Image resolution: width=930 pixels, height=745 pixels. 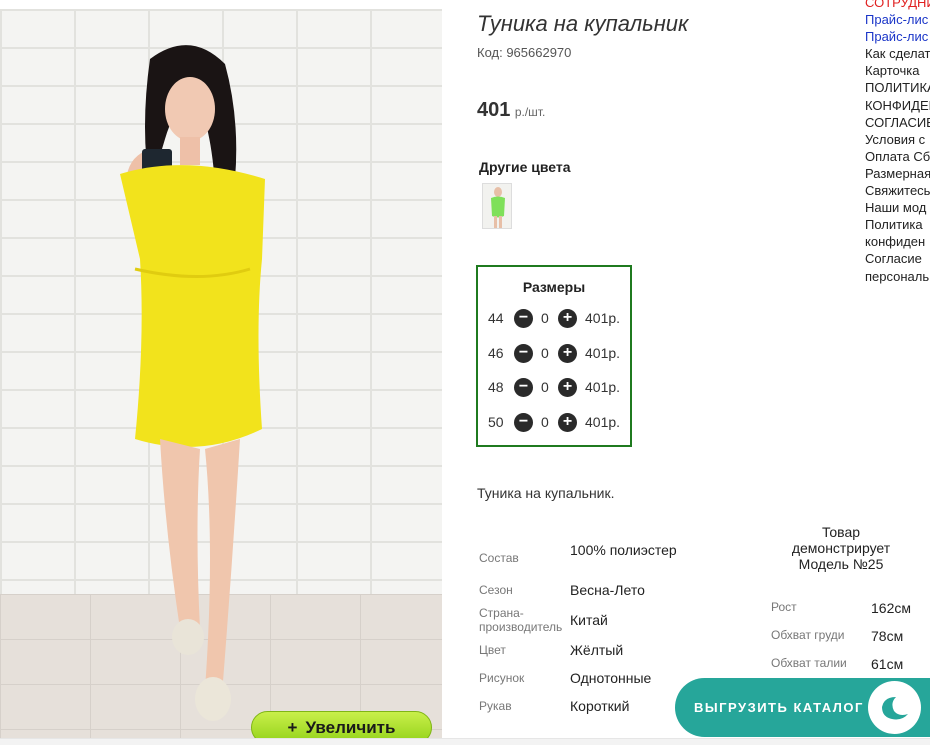 I want to click on property-value: Жёлтый, so click(x=597, y=650).